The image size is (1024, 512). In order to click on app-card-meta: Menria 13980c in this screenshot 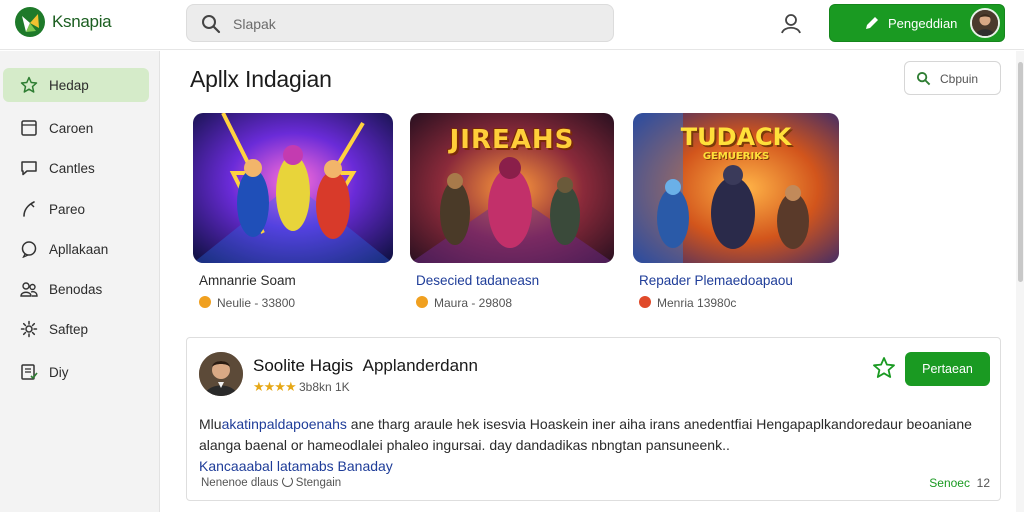, I will do `click(687, 303)`.